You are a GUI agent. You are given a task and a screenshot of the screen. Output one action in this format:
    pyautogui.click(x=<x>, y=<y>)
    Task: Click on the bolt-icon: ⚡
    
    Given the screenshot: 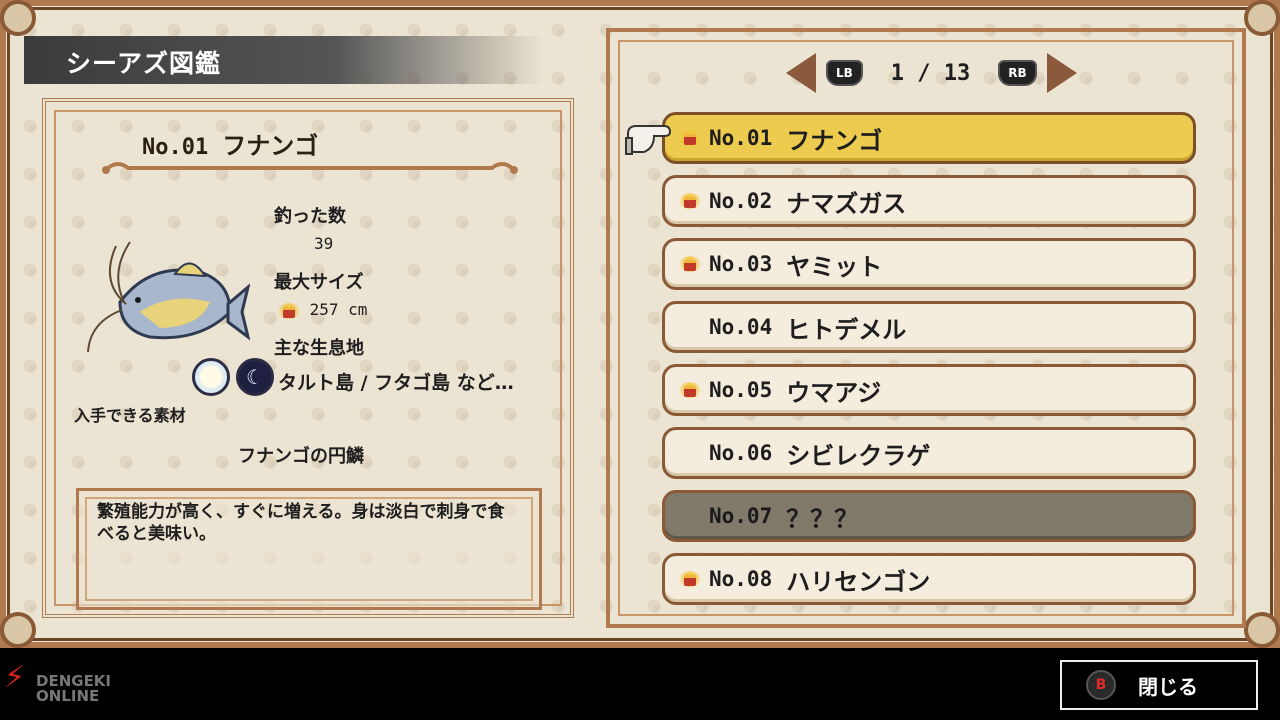 What is the action you would take?
    pyautogui.click(x=15, y=677)
    